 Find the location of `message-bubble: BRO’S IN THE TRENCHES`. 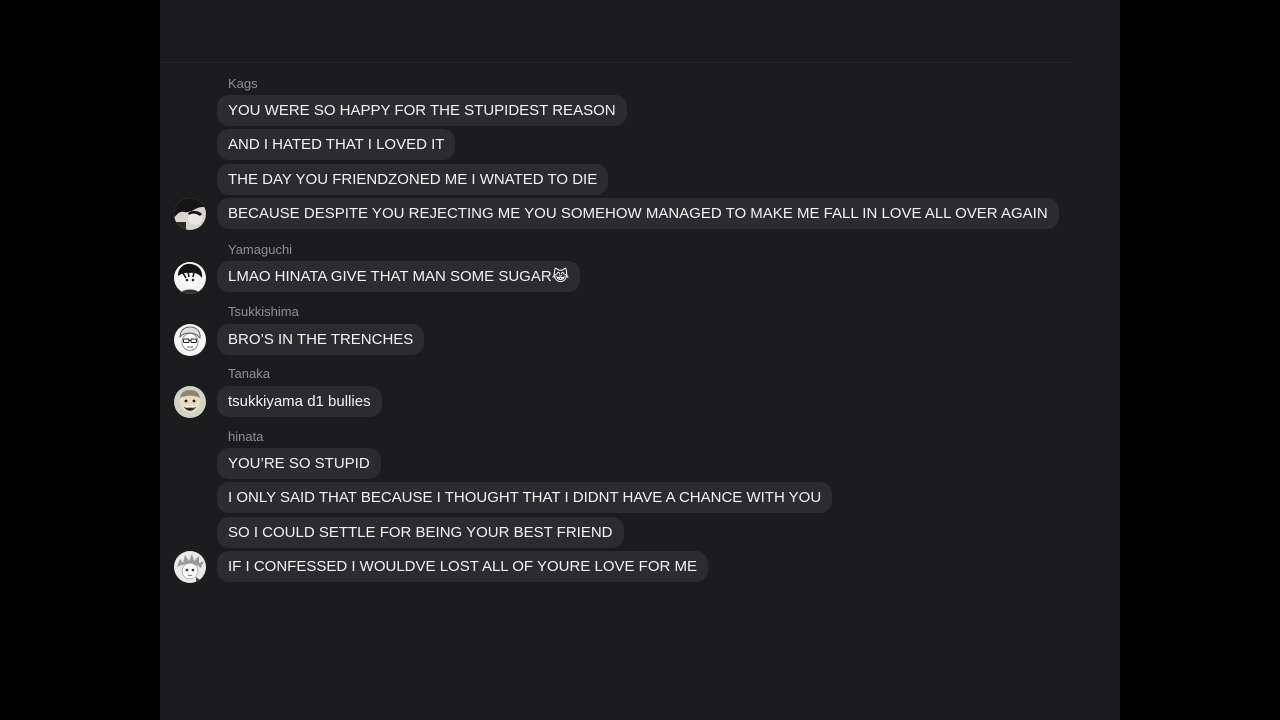

message-bubble: BRO’S IN THE TRENCHES is located at coordinates (321, 339).